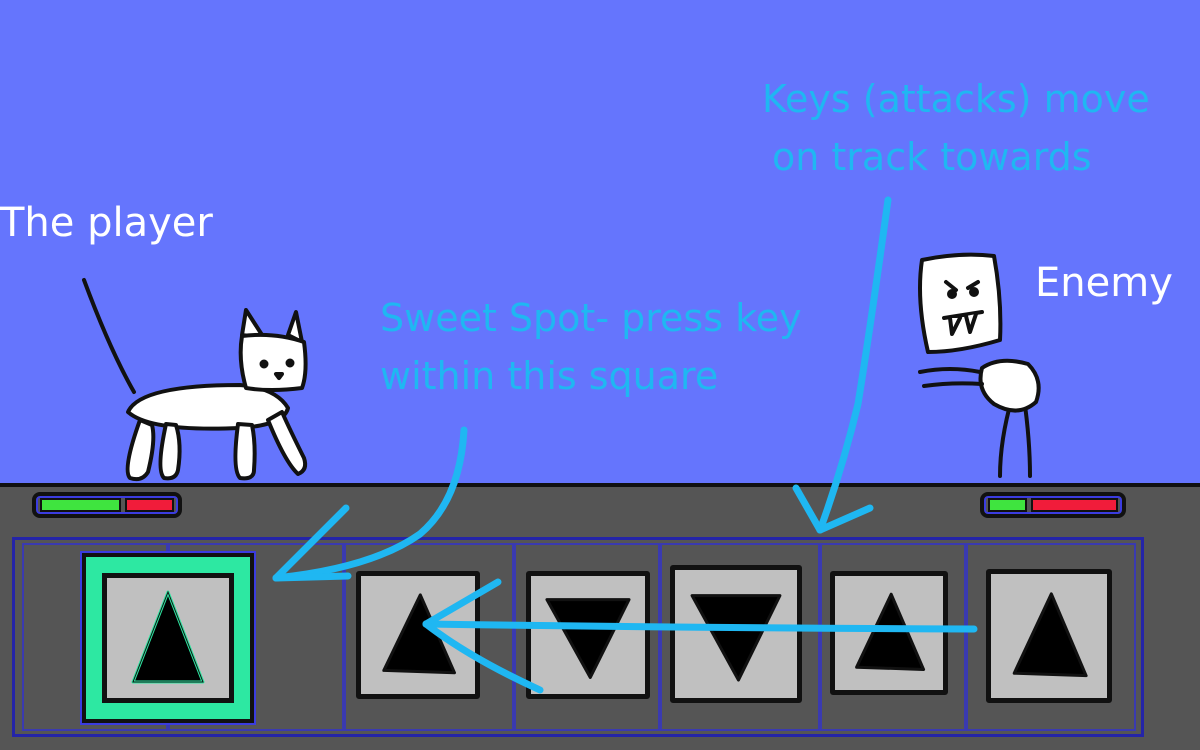 This screenshot has height=750, width=1200. I want to click on player-health-bar, so click(107, 505).